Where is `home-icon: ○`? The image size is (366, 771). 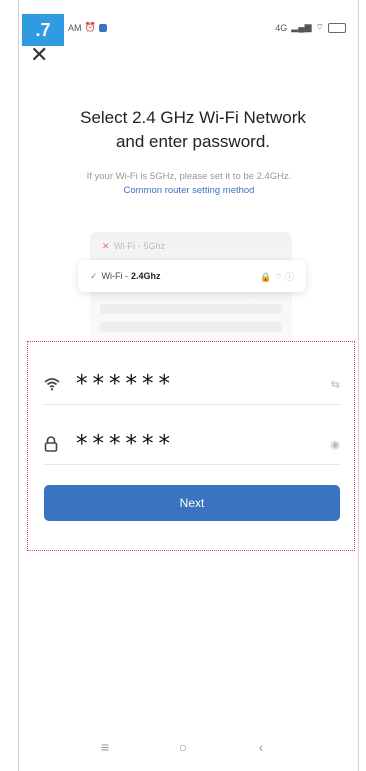
home-icon: ○ is located at coordinates (183, 747).